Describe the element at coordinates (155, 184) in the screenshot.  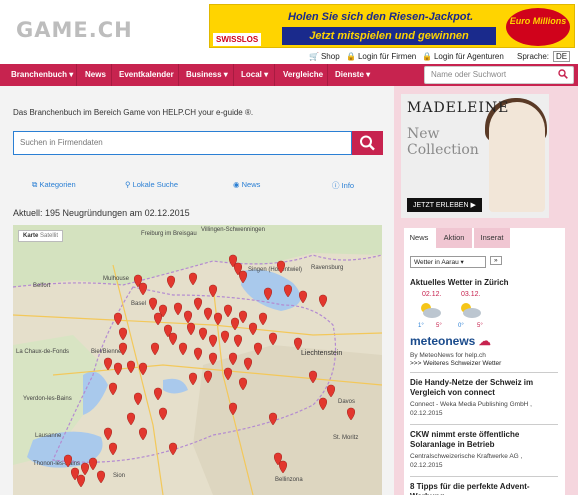
I see `tool-lokale-suche-label: Lokale Suche` at that location.